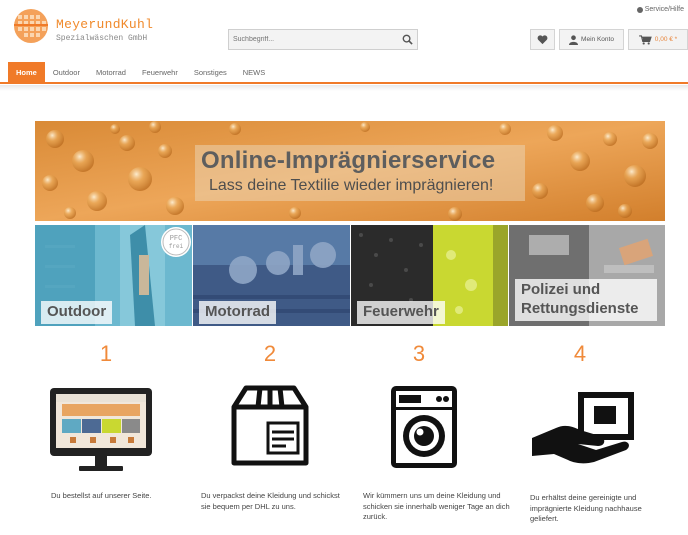 Image resolution: width=688 pixels, height=535 pixels. What do you see at coordinates (113, 275) in the screenshot?
I see `category-tile-outdoor: PFC frei Outdoor` at bounding box center [113, 275].